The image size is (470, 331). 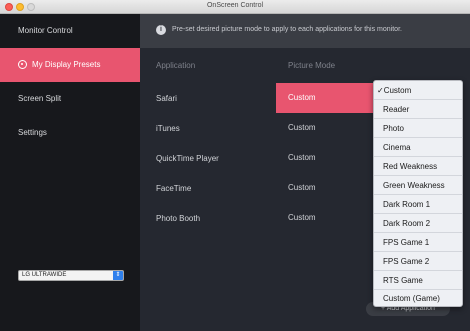 I want to click on radio-dot-icon, so click(x=22, y=64).